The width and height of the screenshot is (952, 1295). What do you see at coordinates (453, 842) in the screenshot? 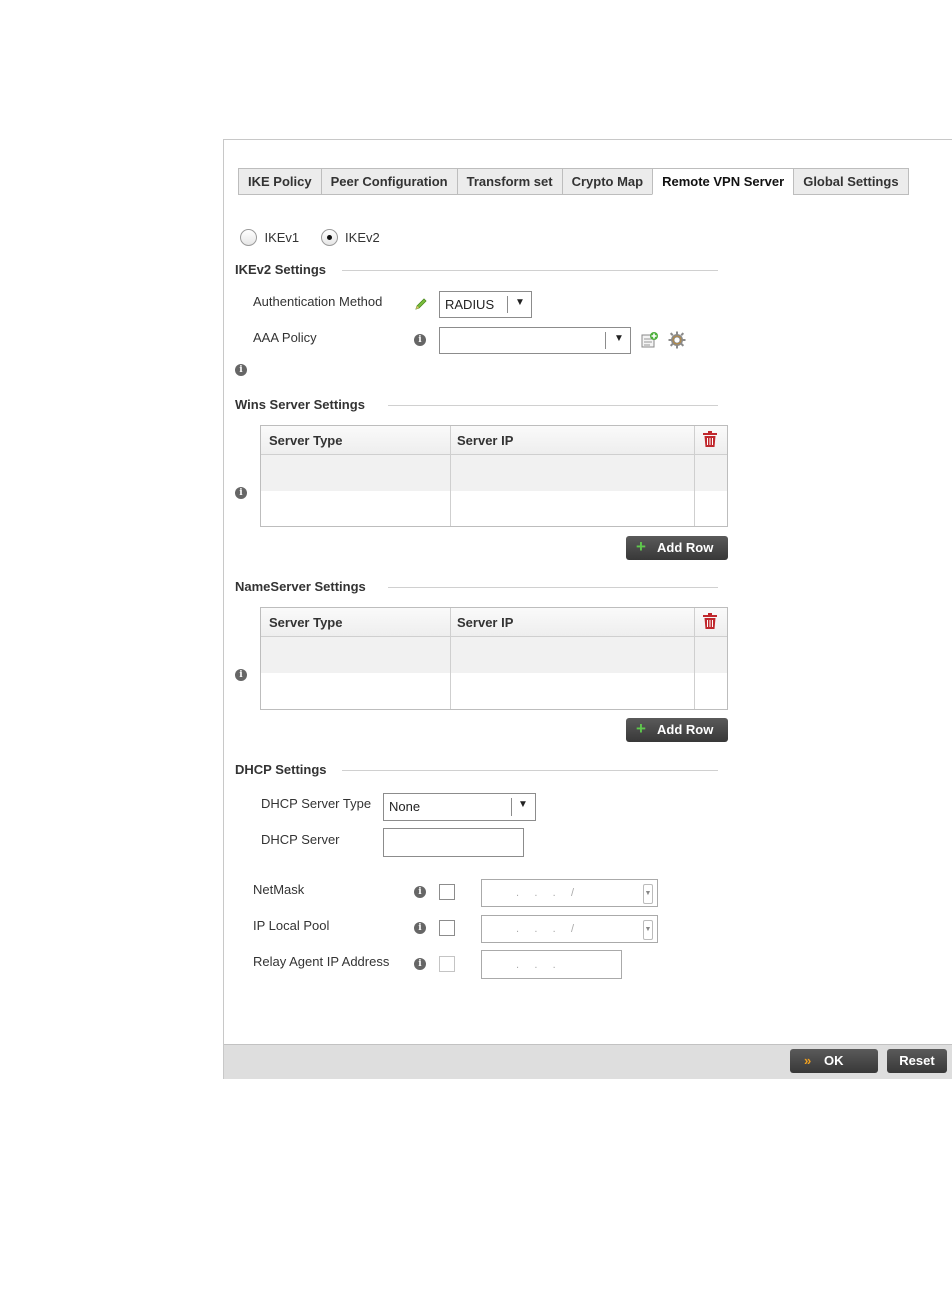
I see `dhcp-server-input` at bounding box center [453, 842].